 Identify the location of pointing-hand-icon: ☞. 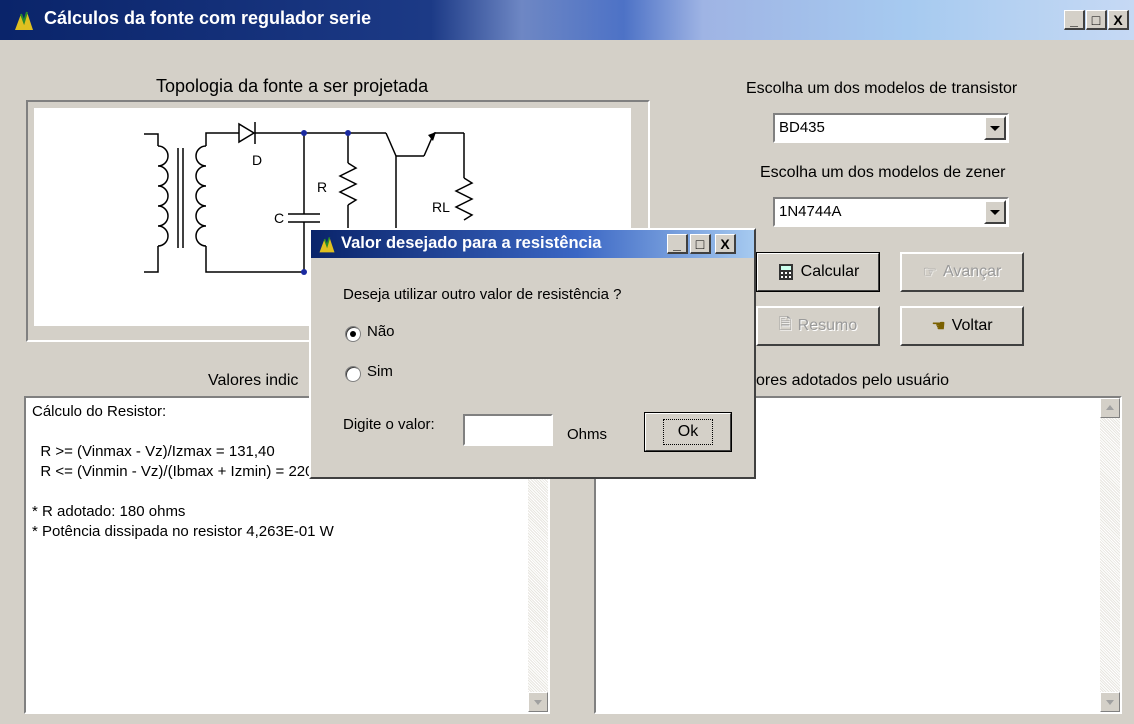
(929, 272).